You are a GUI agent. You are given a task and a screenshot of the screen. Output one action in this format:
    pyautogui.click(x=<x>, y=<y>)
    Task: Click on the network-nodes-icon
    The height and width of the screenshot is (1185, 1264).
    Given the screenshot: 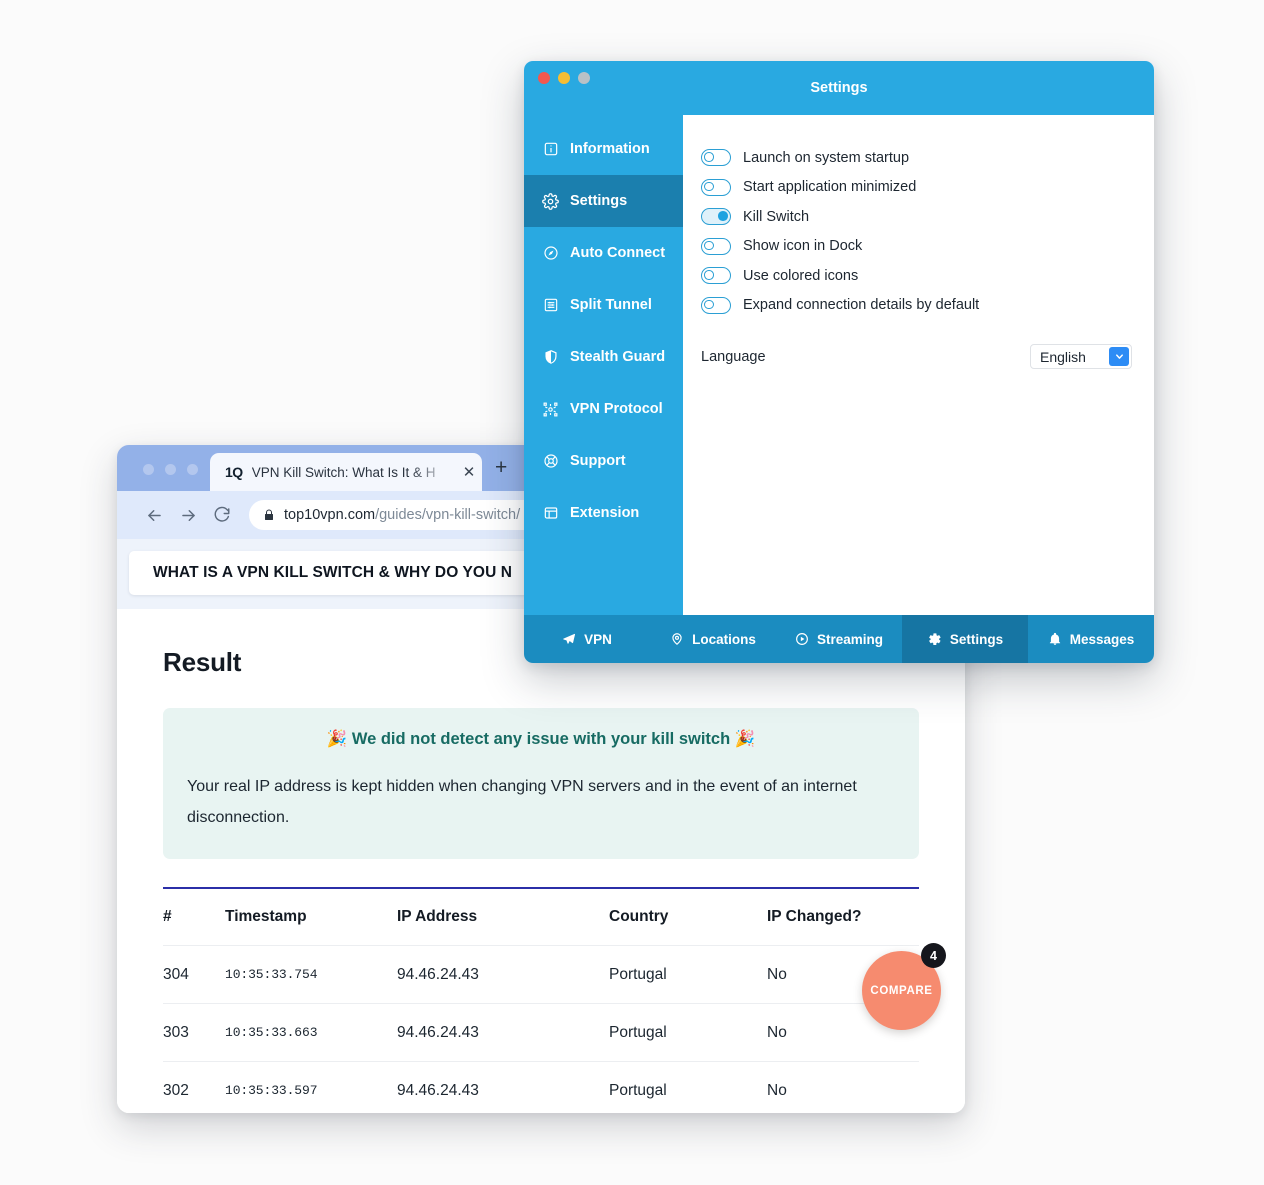 What is the action you would take?
    pyautogui.click(x=550, y=409)
    